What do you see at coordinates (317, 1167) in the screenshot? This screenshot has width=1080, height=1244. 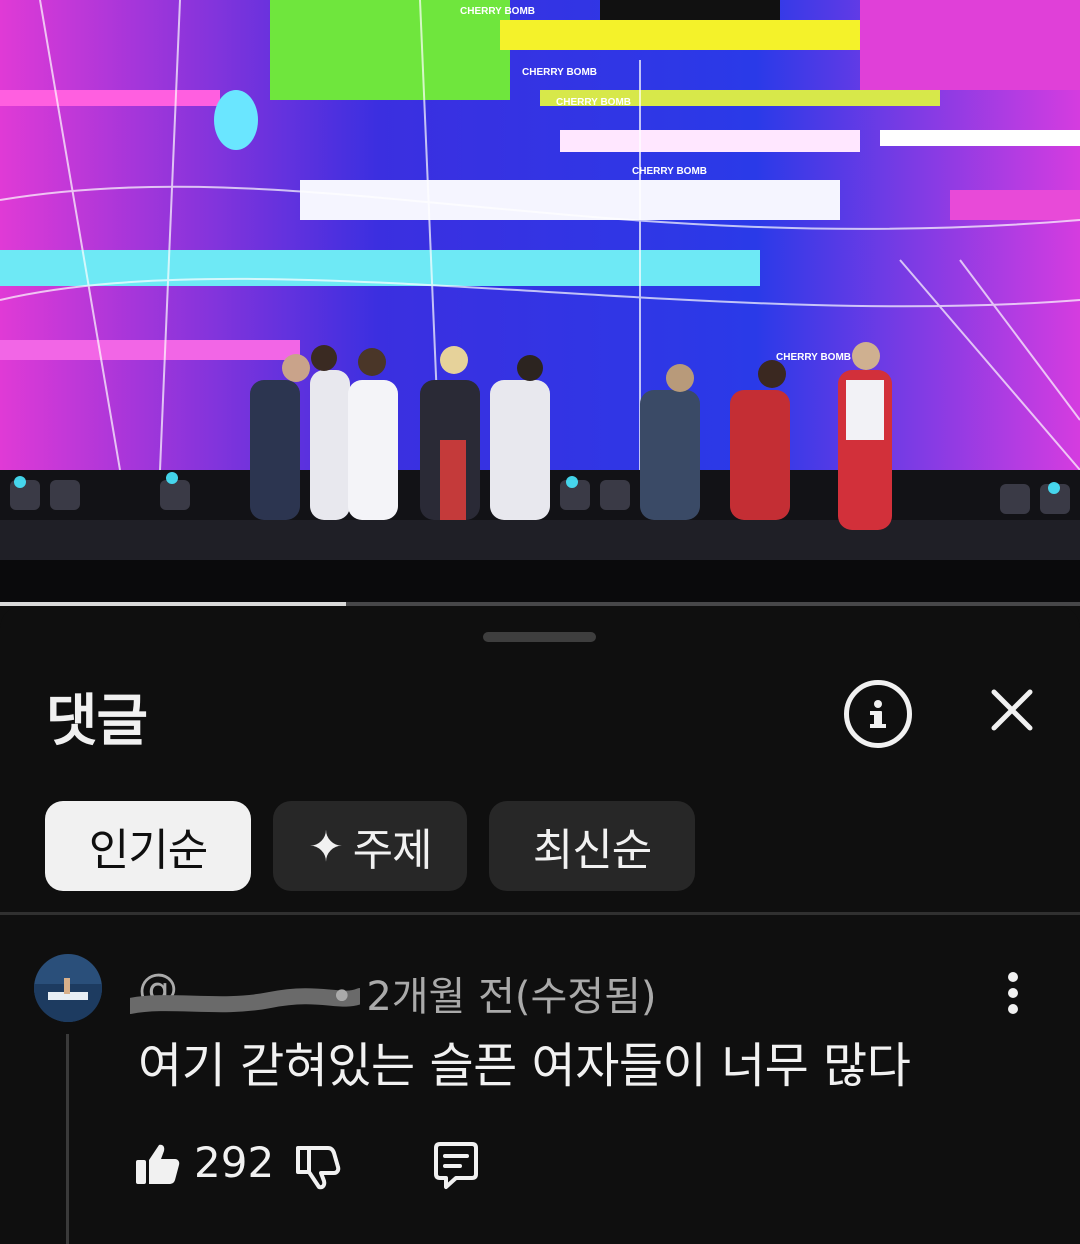 I see `dislike-icon` at bounding box center [317, 1167].